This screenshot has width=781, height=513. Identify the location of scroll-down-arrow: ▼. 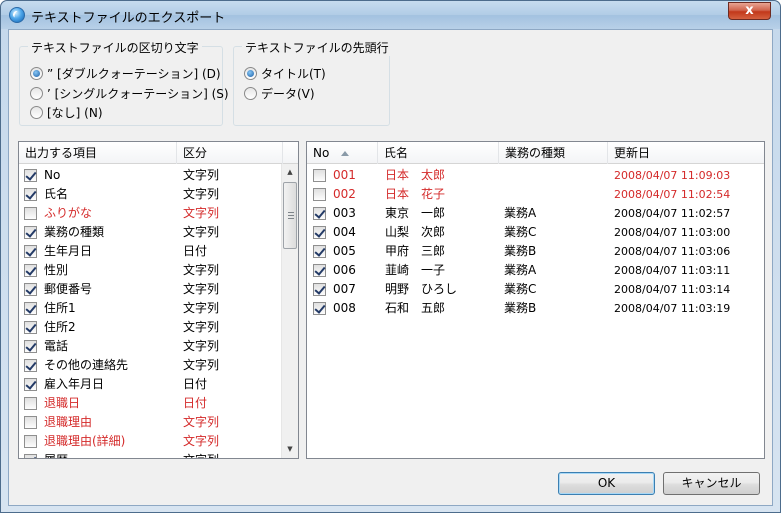
(290, 449).